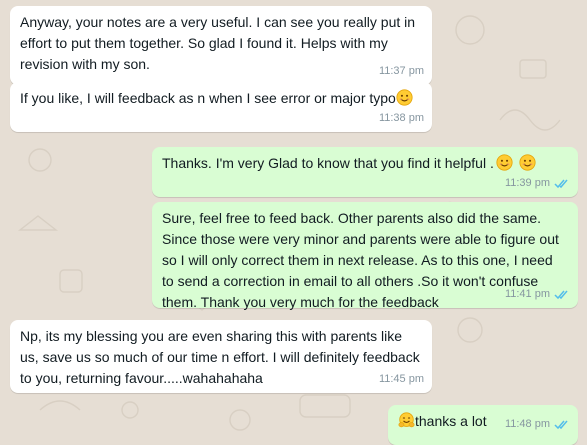  What do you see at coordinates (527, 424) in the screenshot?
I see `message-timestamp: 11:48 pm` at bounding box center [527, 424].